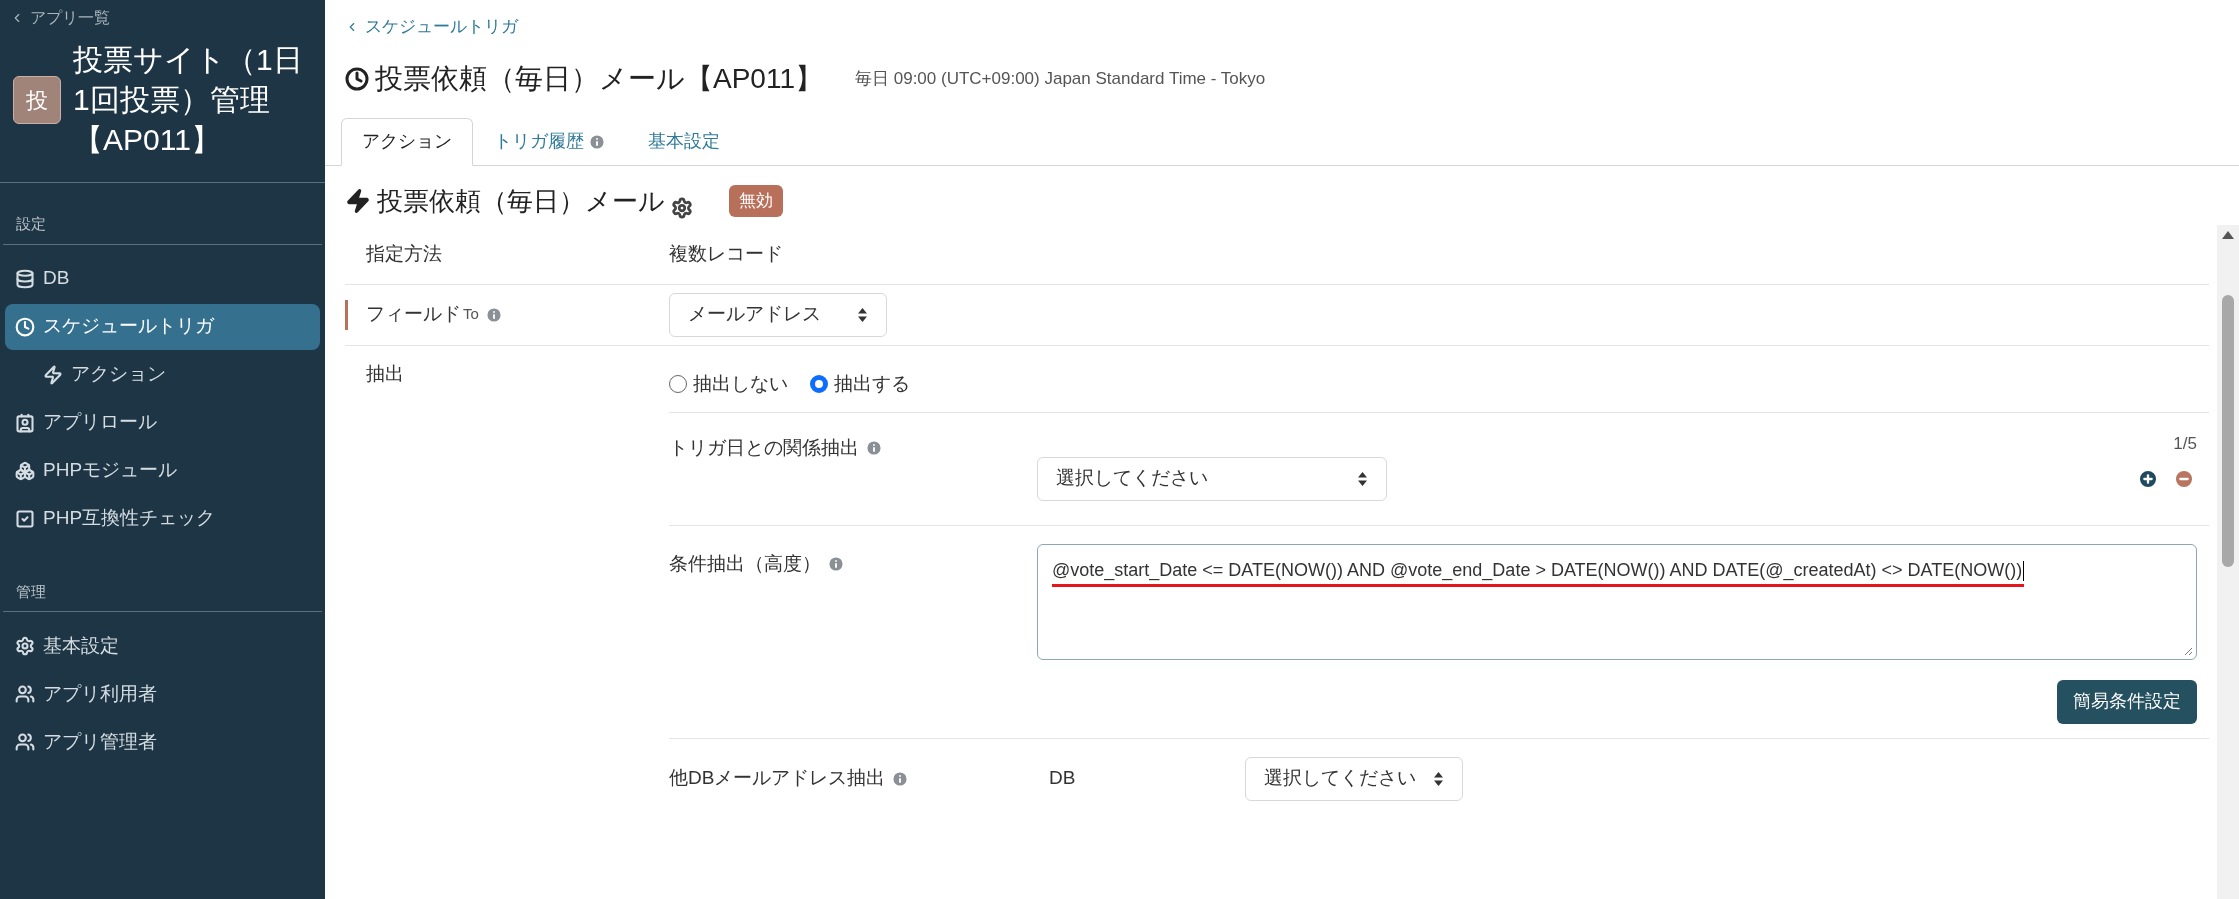 This screenshot has width=2239, height=899. I want to click on scrollbar-thumb, so click(2228, 430).